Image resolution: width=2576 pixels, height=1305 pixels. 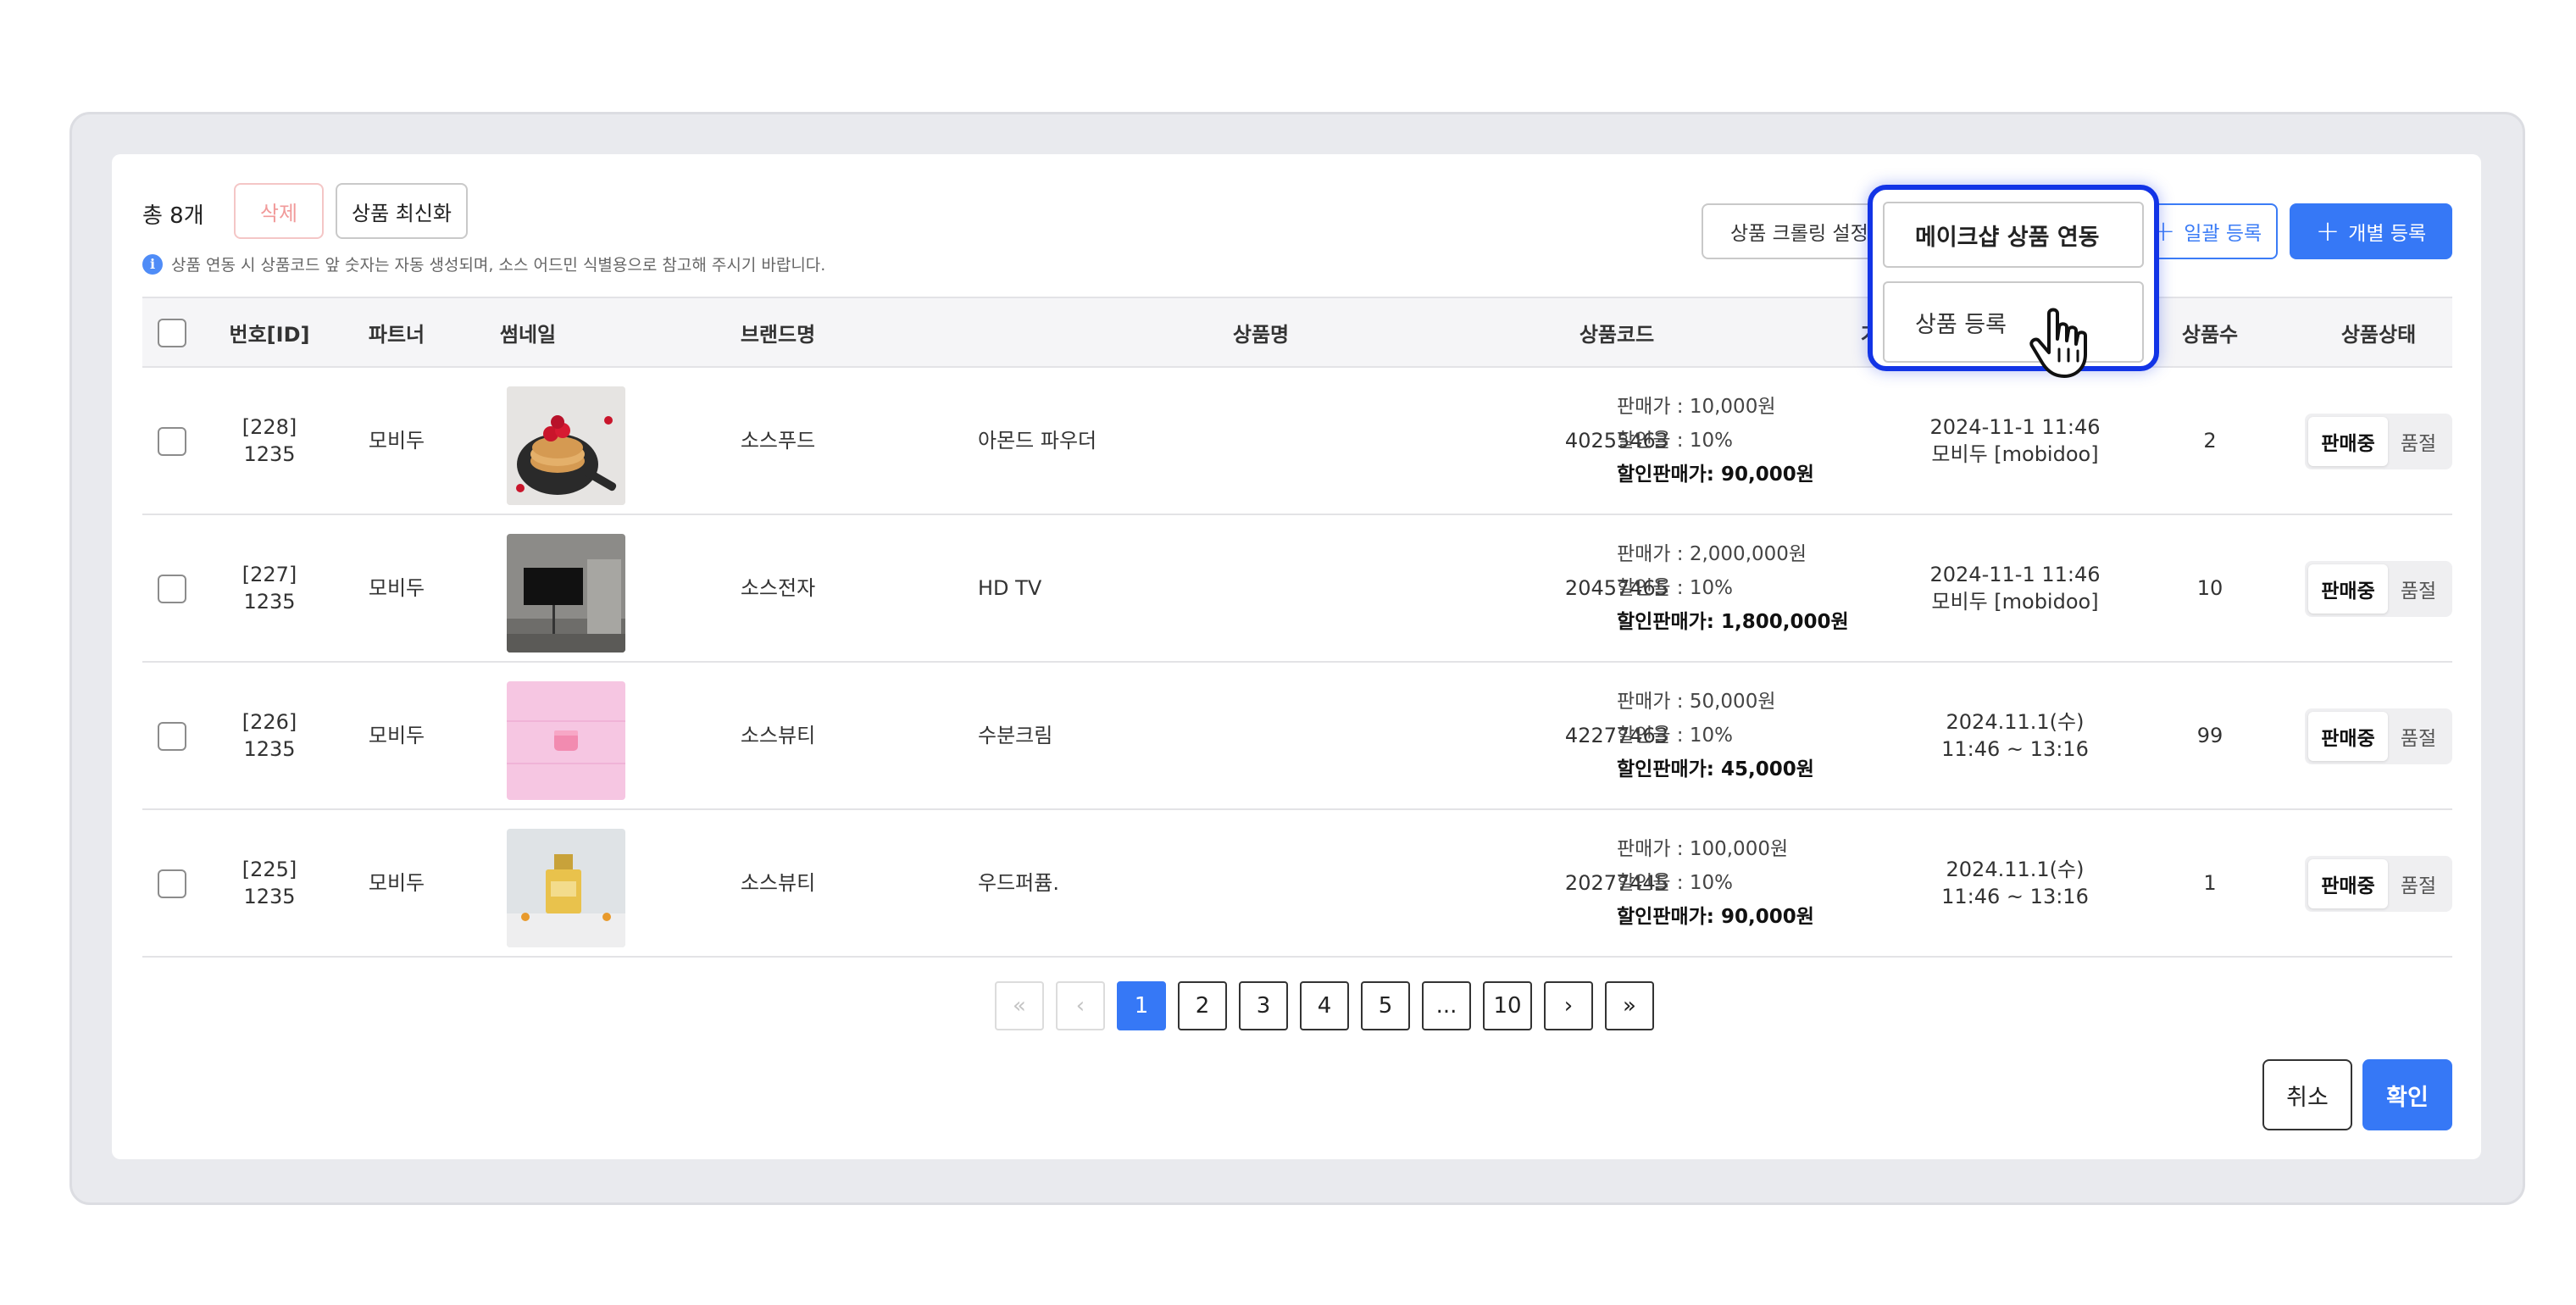 What do you see at coordinates (269, 735) in the screenshot?
I see `row-id: [226] 1235` at bounding box center [269, 735].